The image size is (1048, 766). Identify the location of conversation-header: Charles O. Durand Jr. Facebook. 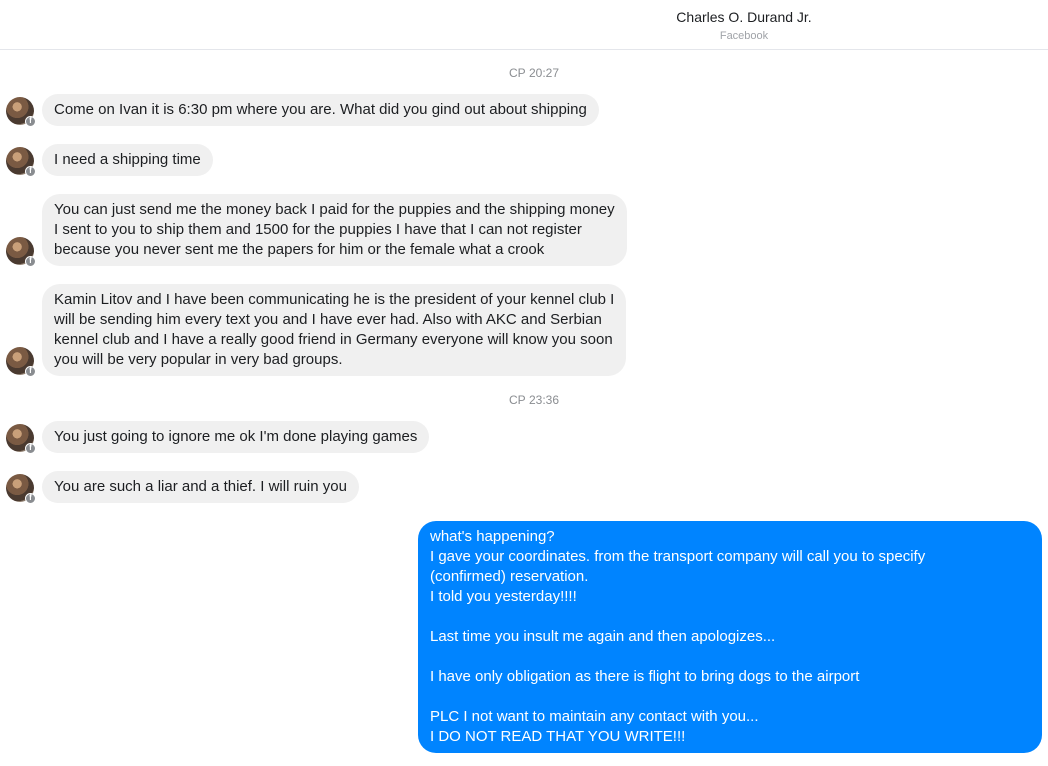
(524, 25).